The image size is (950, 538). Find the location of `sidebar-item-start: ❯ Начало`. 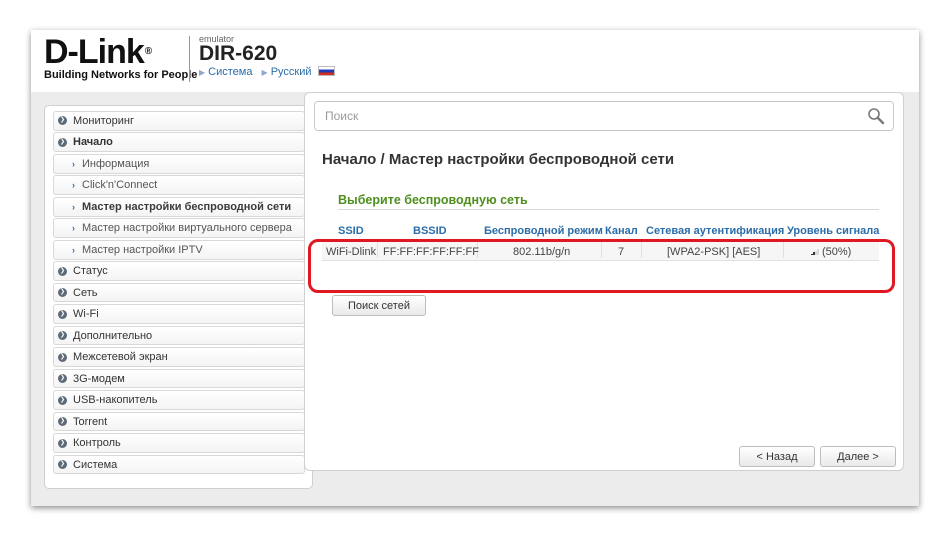

sidebar-item-start: ❯ Начало is located at coordinates (179, 142).